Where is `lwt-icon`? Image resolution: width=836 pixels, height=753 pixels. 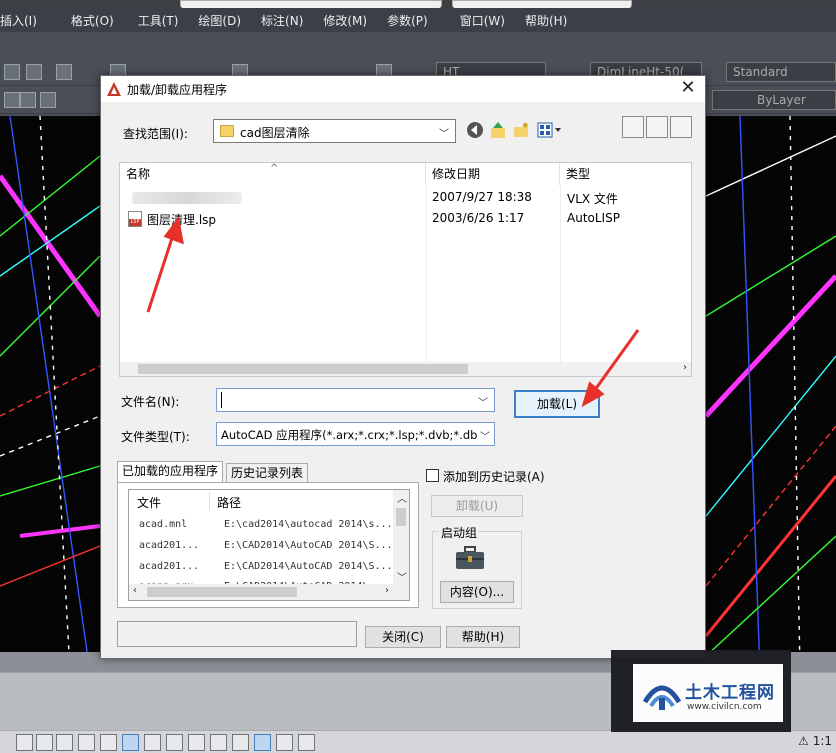 lwt-icon is located at coordinates (240, 742).